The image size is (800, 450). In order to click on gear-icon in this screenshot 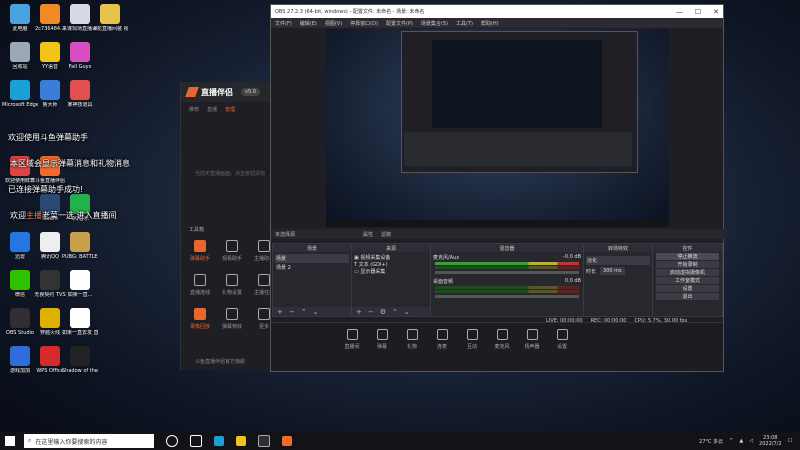, I will do `click(562, 334)`.